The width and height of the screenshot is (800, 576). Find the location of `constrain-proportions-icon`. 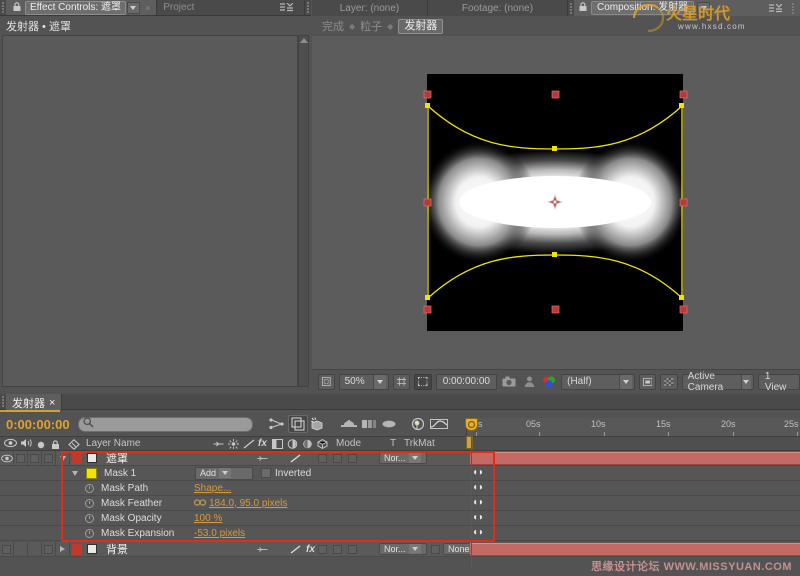

constrain-proportions-icon is located at coordinates (200, 503).